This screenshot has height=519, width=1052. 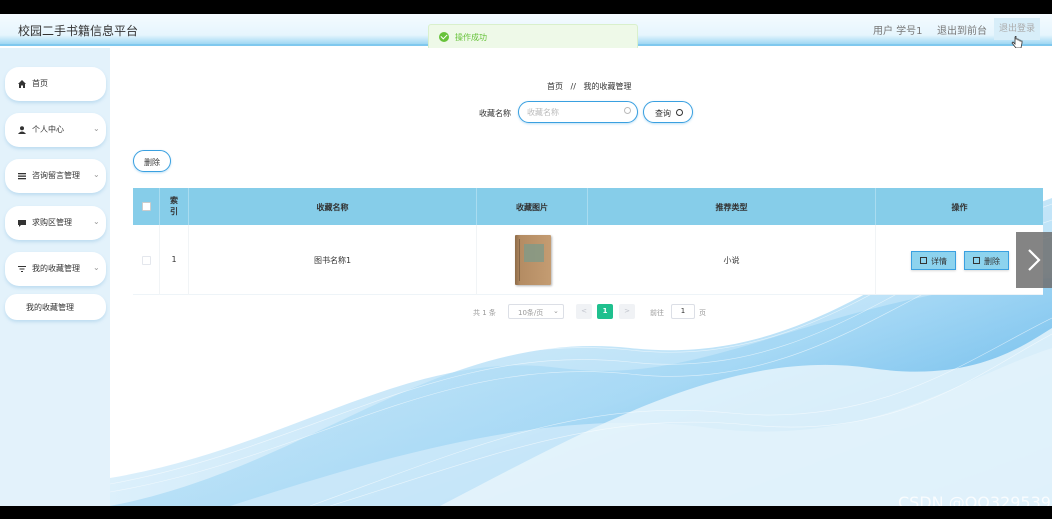 What do you see at coordinates (555, 86) in the screenshot?
I see `breadcrumb-home: 首页` at bounding box center [555, 86].